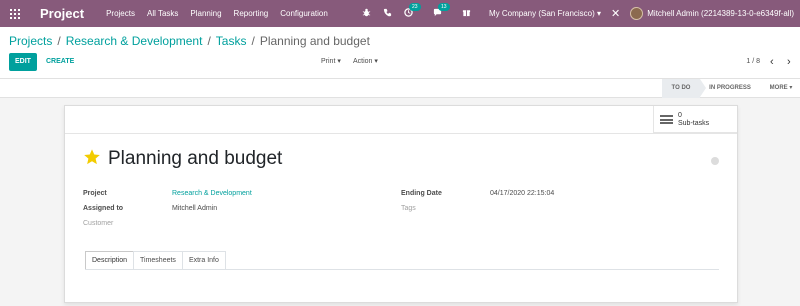  I want to click on menu-all-tasks: All Tasks, so click(162, 13).